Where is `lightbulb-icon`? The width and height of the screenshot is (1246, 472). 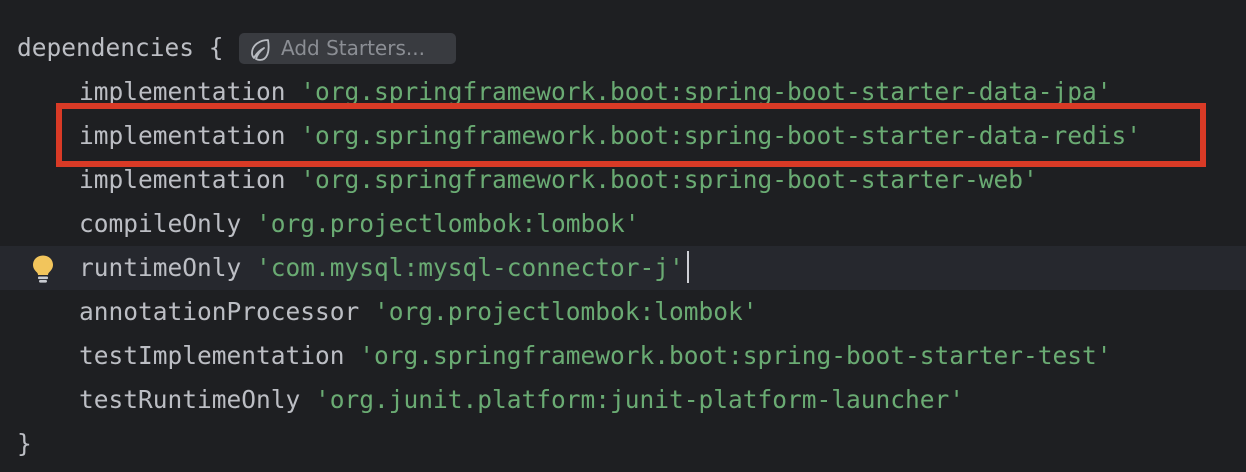 lightbulb-icon is located at coordinates (43, 269).